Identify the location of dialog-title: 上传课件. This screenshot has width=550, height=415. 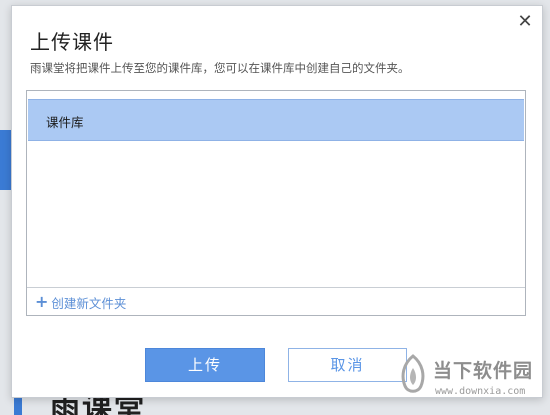
(72, 42).